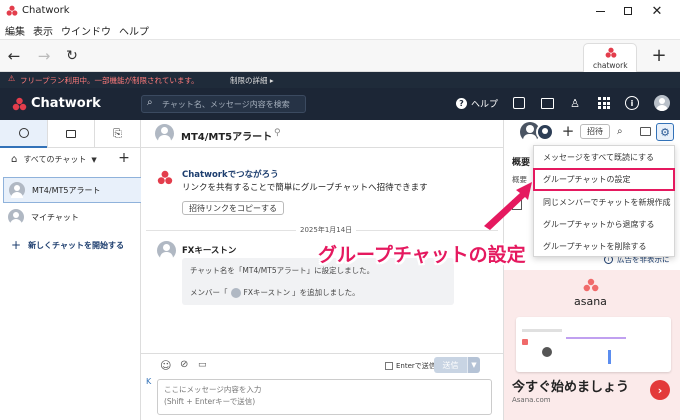 The height and width of the screenshot is (420, 680). Describe the element at coordinates (340, 31) in the screenshot. I see `menu-bar: 編集 表示 ウインドウ ヘルプ` at that location.